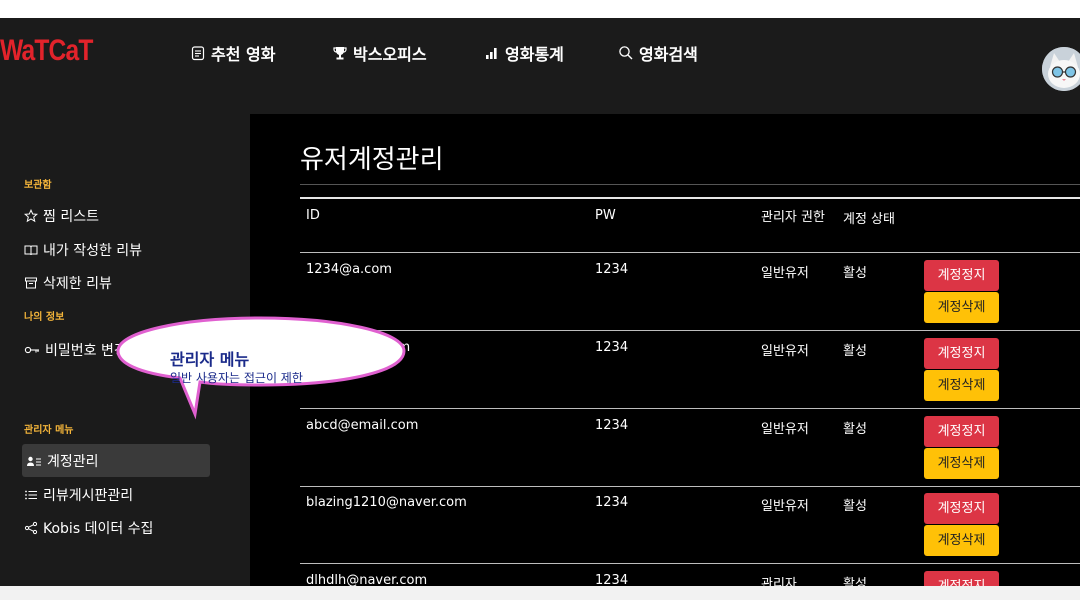  I want to click on cell-role: 관리자, so click(779, 581).